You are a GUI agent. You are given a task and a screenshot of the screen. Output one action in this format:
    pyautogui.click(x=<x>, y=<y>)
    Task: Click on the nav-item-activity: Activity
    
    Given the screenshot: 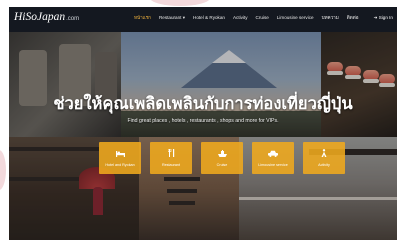 What is the action you would take?
    pyautogui.click(x=240, y=18)
    